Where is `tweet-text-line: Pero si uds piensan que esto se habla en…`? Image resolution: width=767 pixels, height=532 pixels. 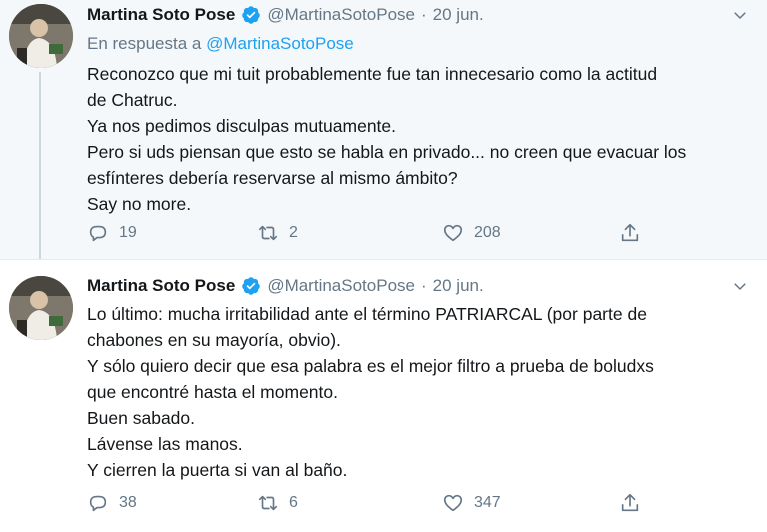
tweet-text-line: Pero si uds piensan que esto se habla en… is located at coordinates (387, 152).